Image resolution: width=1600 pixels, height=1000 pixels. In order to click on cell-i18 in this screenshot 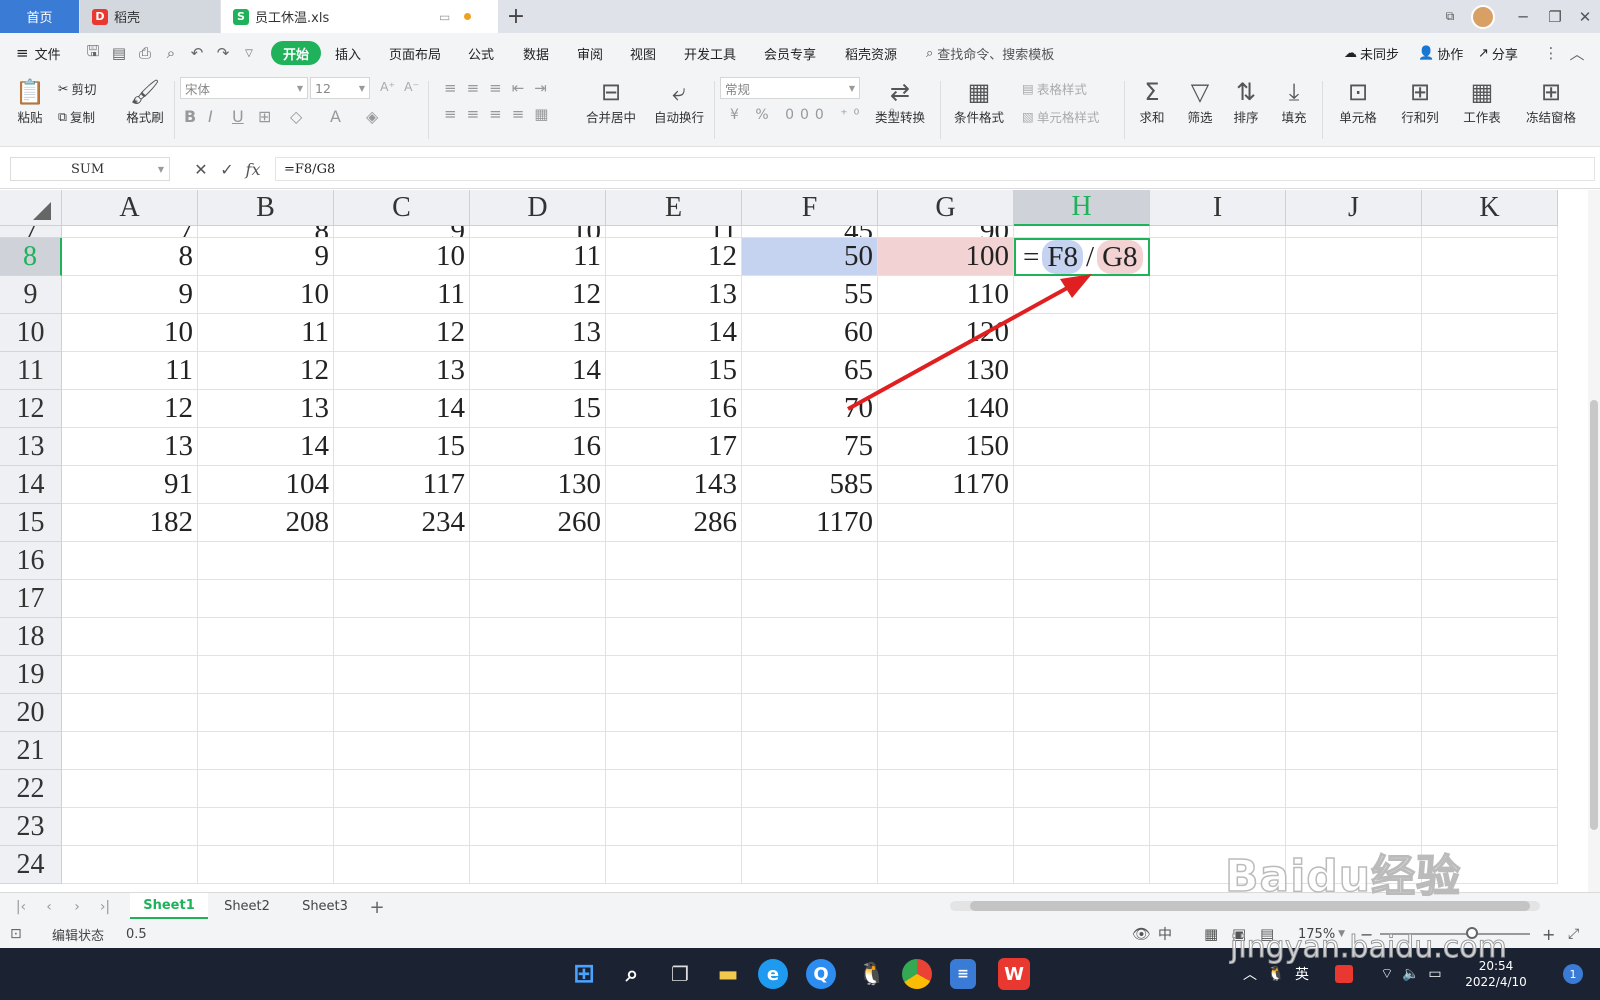, I will do `click(1218, 637)`.